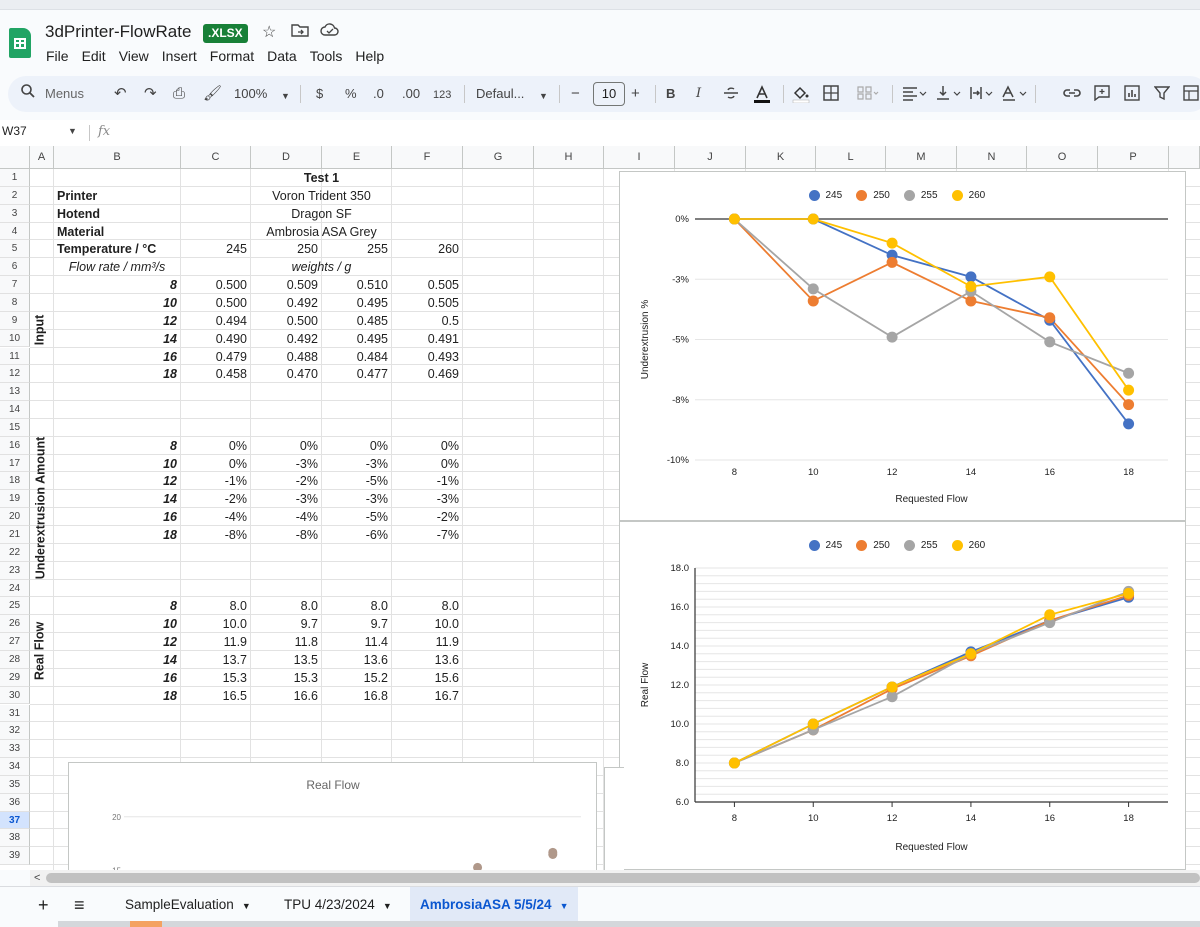 The image size is (1200, 927). Describe the element at coordinates (15, 570) in the screenshot. I see `row-header: 23` at that location.